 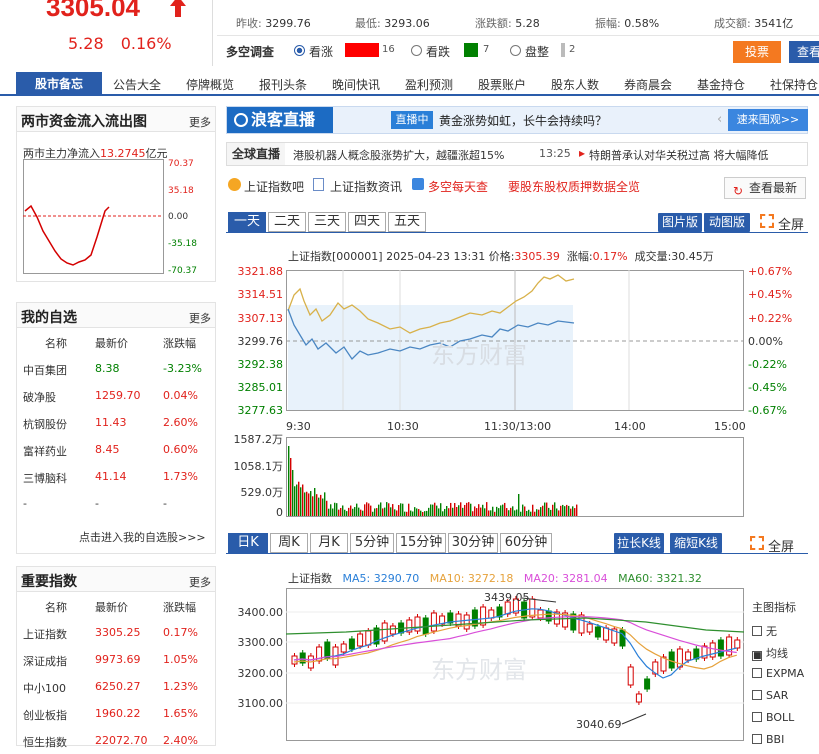 I want to click on tab-day-k: 日K, so click(x=248, y=543).